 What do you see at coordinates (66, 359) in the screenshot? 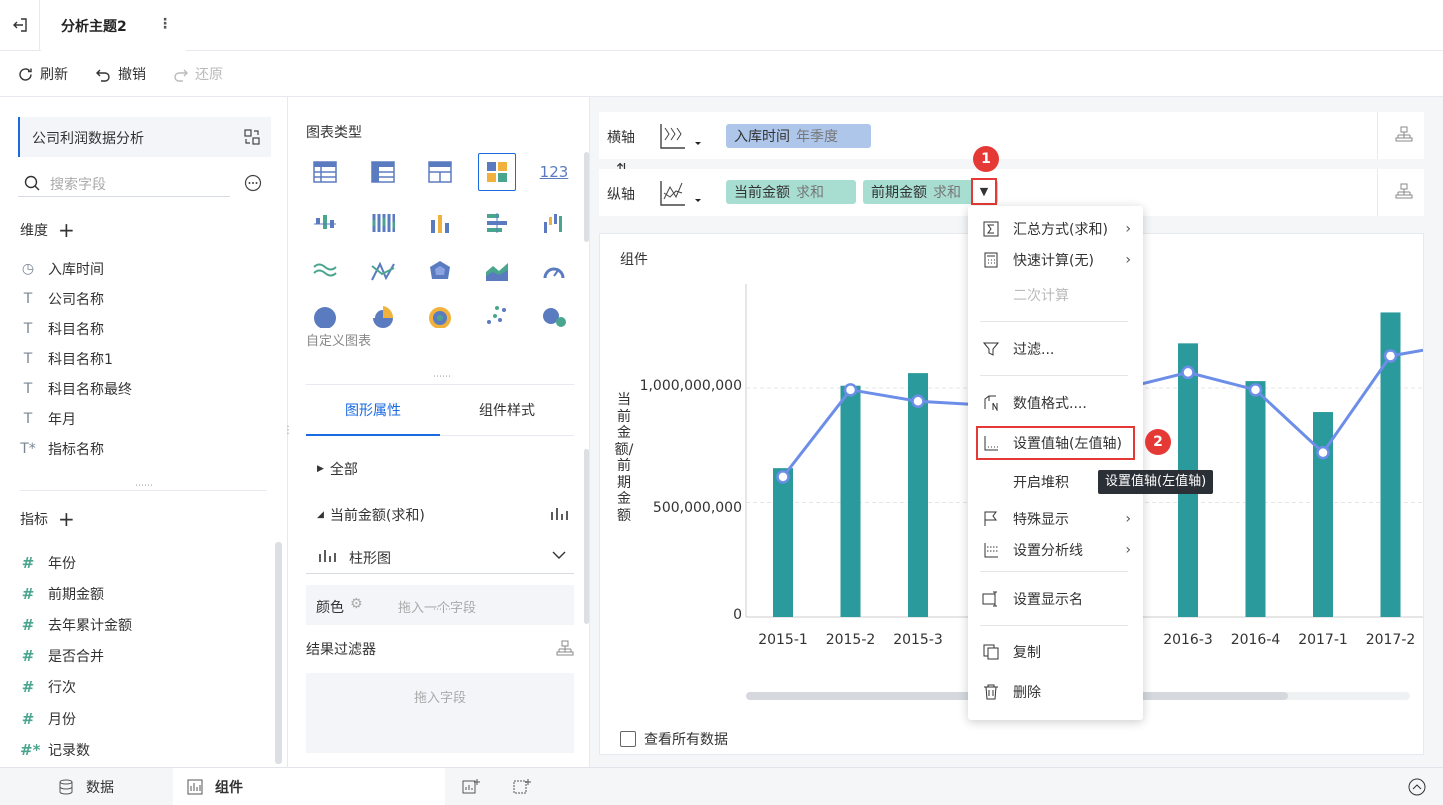
I see `dimension-item: T 科目名称1` at bounding box center [66, 359].